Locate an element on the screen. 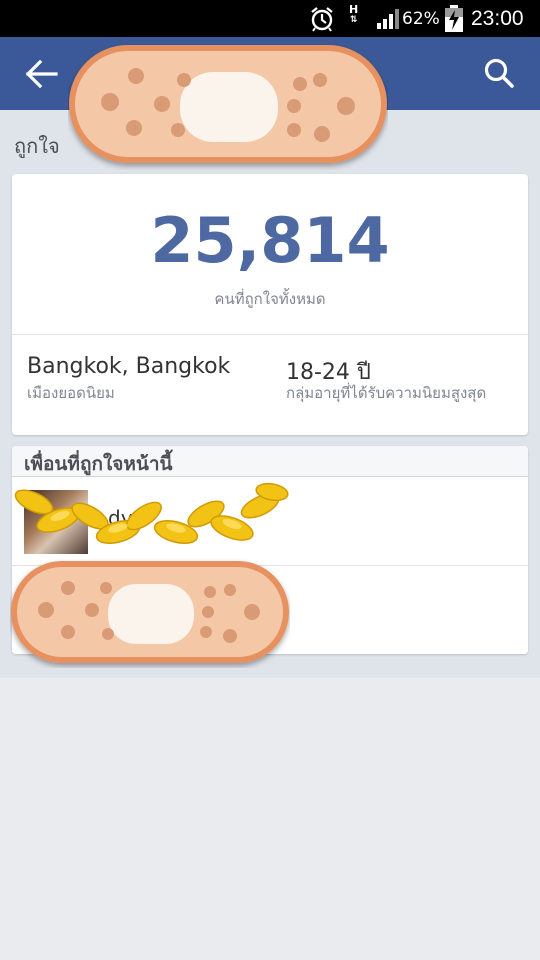 The height and width of the screenshot is (960, 540). network-type-label: H is located at coordinates (354, 9).